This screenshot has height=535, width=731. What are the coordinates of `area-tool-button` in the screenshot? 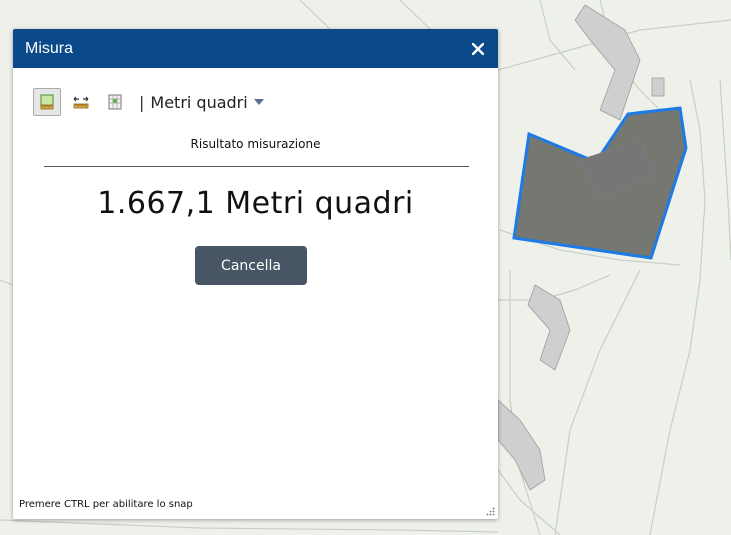 It's located at (47, 102).